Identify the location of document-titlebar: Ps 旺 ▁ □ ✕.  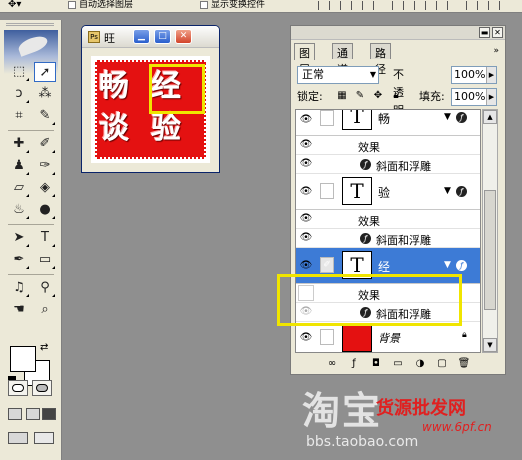
(150, 37).